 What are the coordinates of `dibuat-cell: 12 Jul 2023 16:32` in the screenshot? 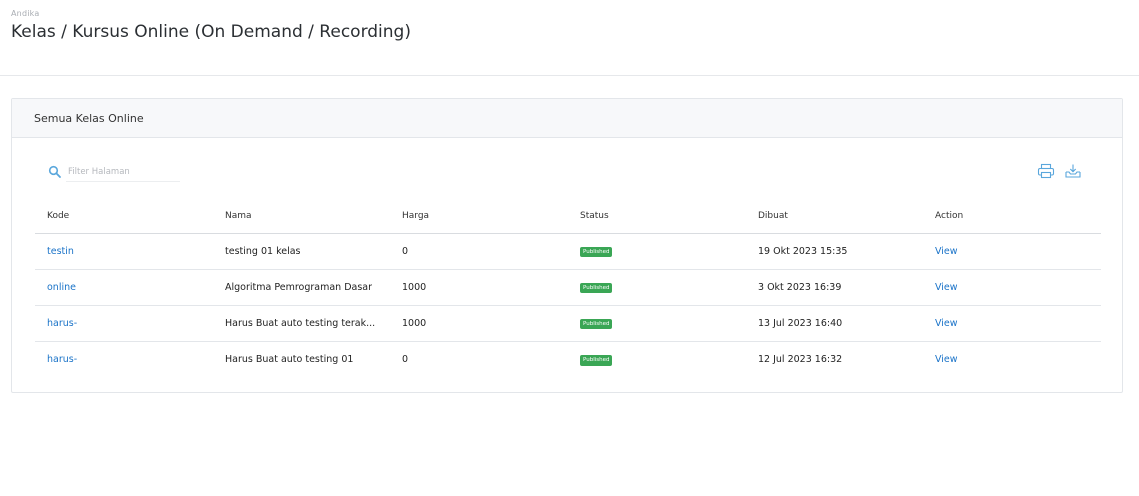 It's located at (800, 359).